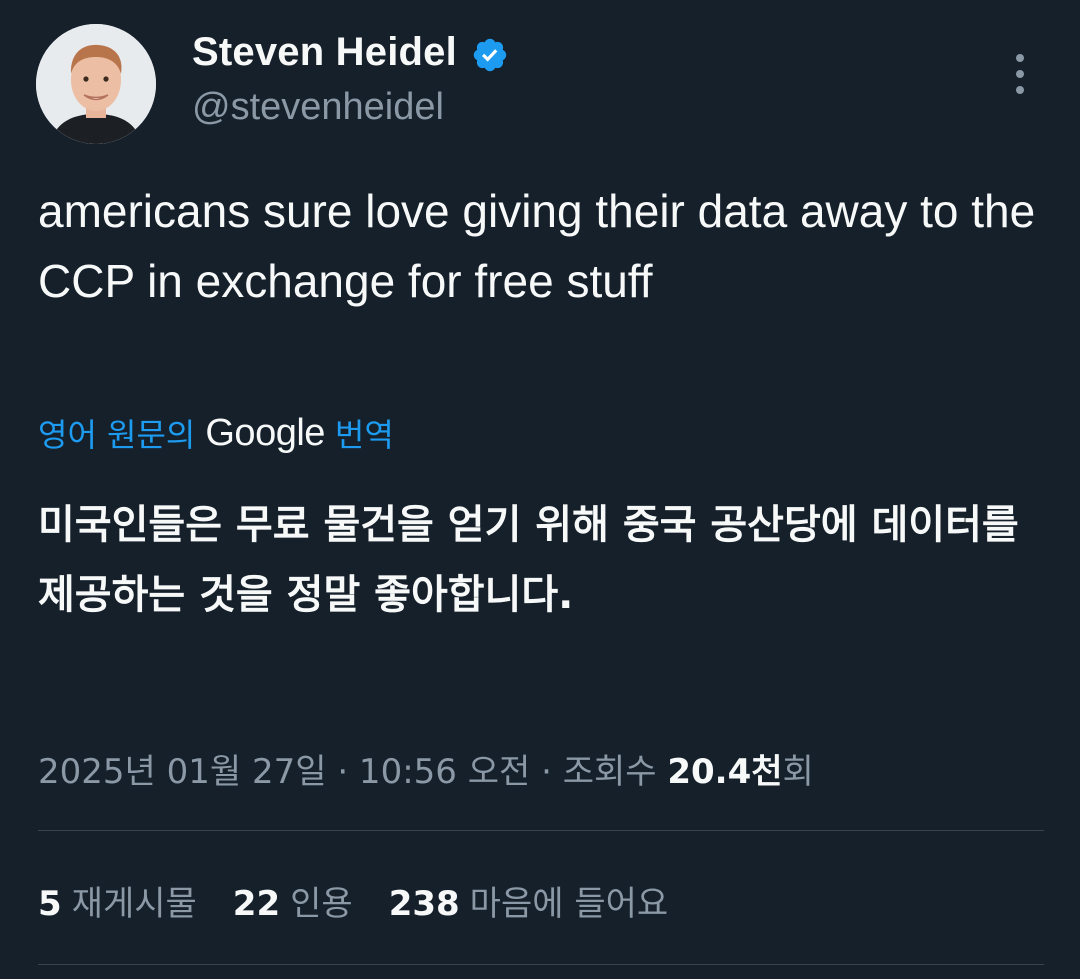 The image size is (1080, 979). What do you see at coordinates (50, 904) in the screenshot?
I see `stat-count: 5` at bounding box center [50, 904].